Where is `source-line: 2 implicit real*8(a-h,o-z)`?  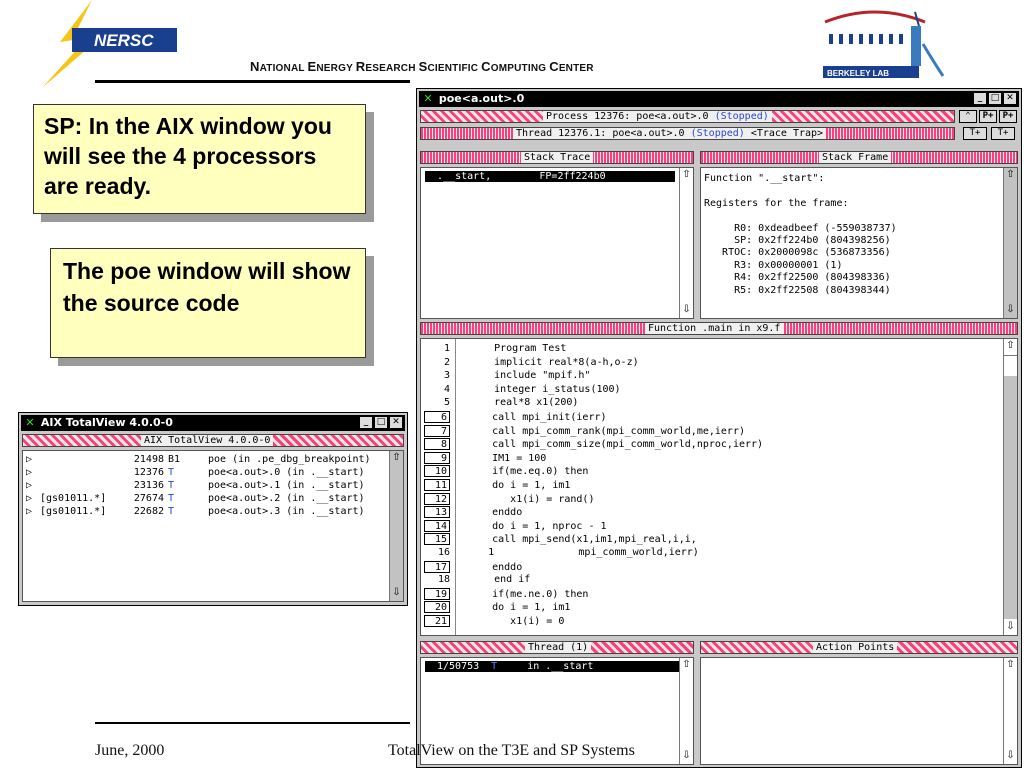 source-line: 2 implicit real*8(a-h,o-z) is located at coordinates (592, 364).